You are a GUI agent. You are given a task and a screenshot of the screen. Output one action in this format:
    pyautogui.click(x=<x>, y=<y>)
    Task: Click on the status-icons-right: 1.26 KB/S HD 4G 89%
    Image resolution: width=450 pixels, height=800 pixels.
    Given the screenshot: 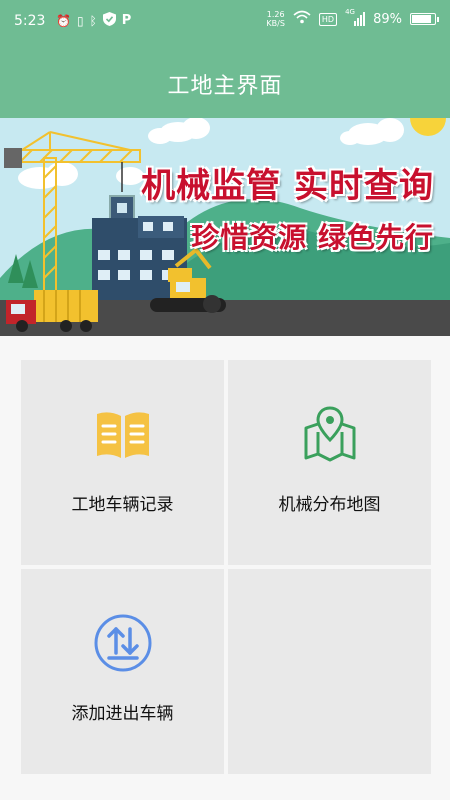 What is the action you would take?
    pyautogui.click(x=352, y=18)
    